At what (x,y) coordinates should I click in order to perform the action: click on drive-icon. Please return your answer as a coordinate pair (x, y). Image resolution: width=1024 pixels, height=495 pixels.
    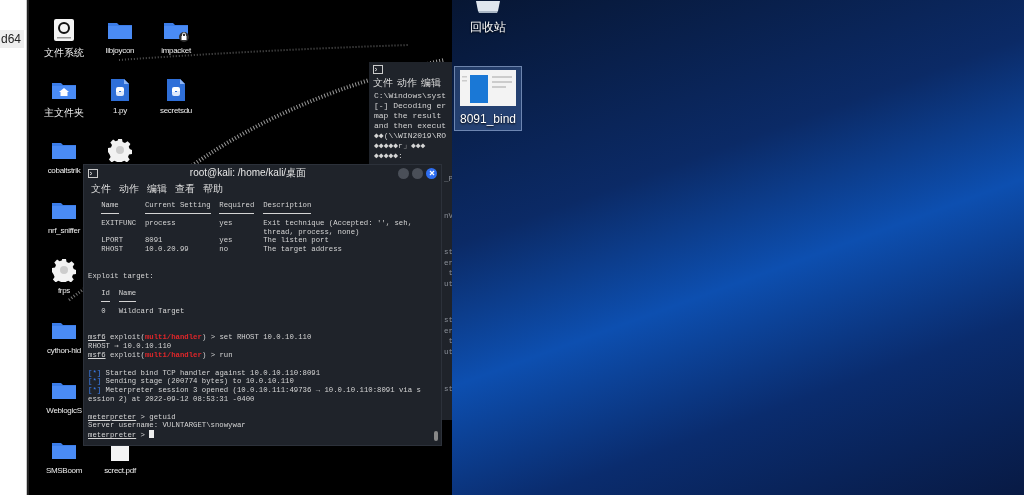
    Looking at the image, I should click on (64, 30).